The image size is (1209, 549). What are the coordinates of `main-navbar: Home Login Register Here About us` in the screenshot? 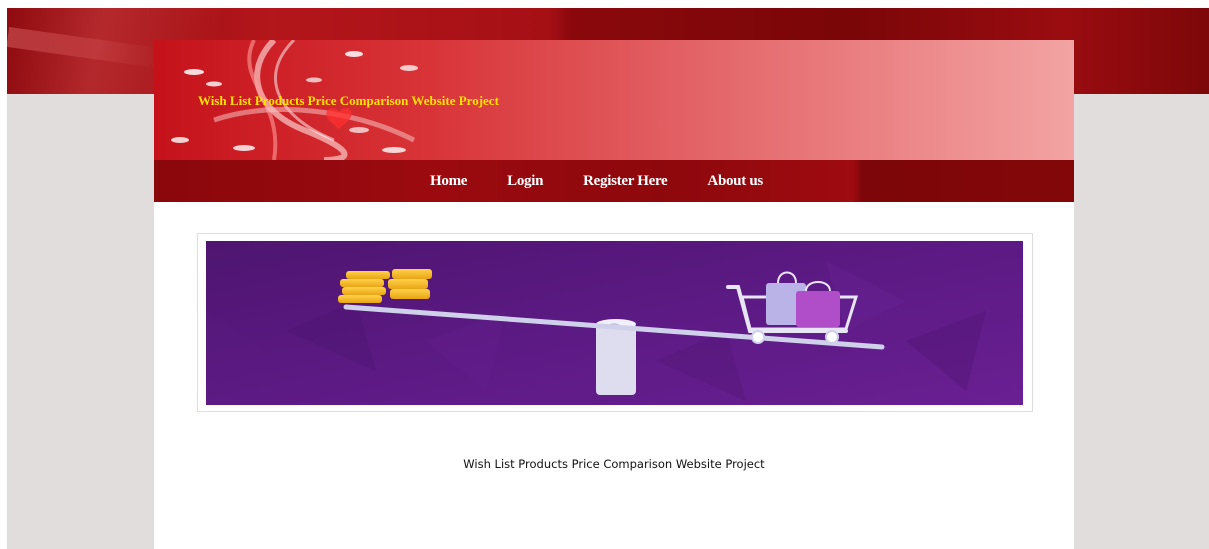 It's located at (614, 181).